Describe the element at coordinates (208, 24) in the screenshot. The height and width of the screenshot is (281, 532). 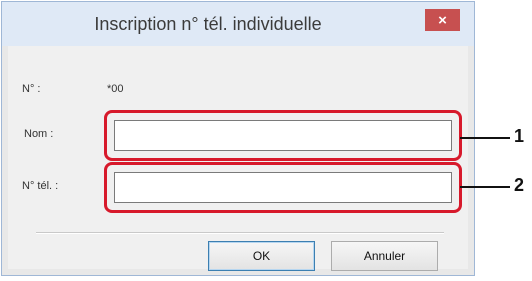
I see `dialog-title: Inscription n° tél. individuelle` at that location.